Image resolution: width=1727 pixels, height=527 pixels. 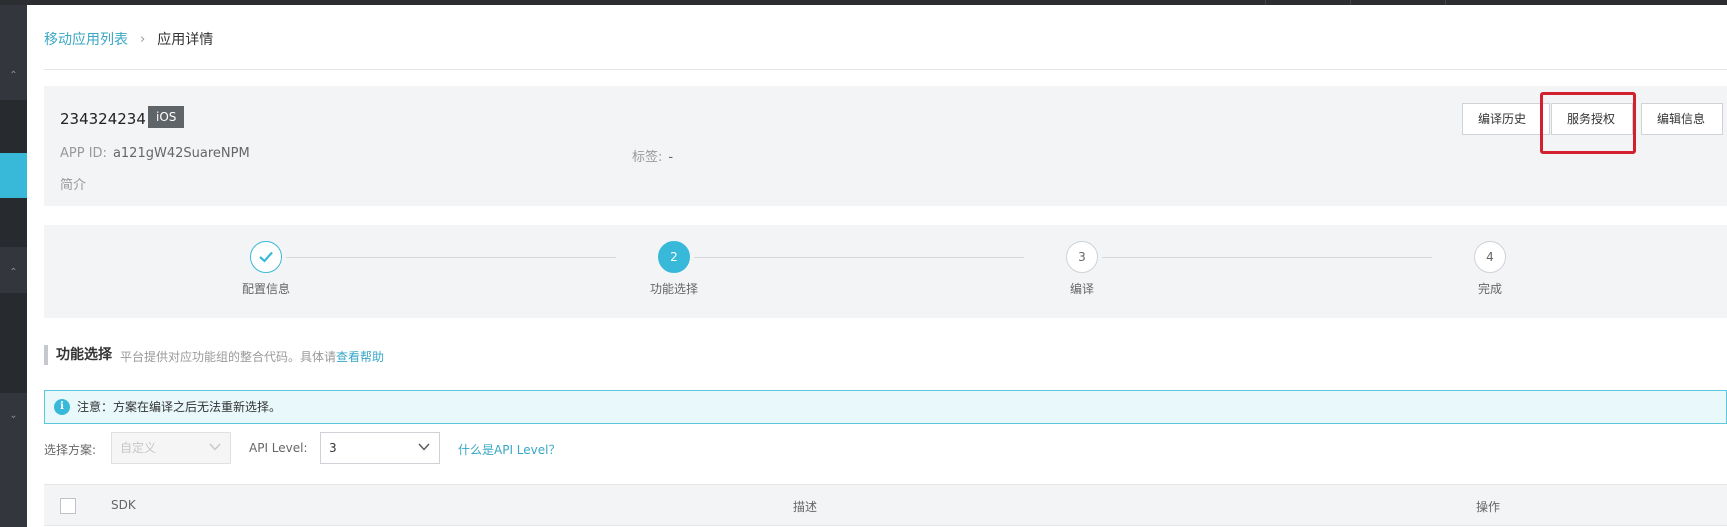 I want to click on step-label: 完成, so click(x=1489, y=289).